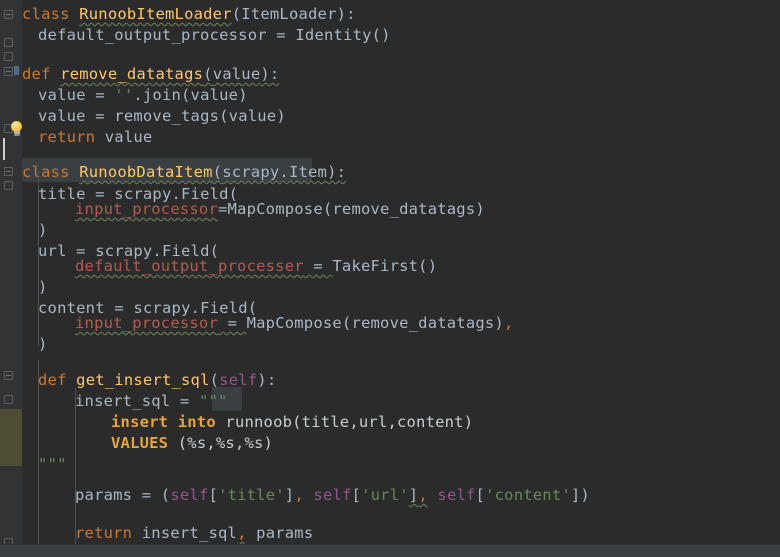  What do you see at coordinates (275, 172) in the screenshot?
I see `token-base-class: scrapy.Item` at bounding box center [275, 172].